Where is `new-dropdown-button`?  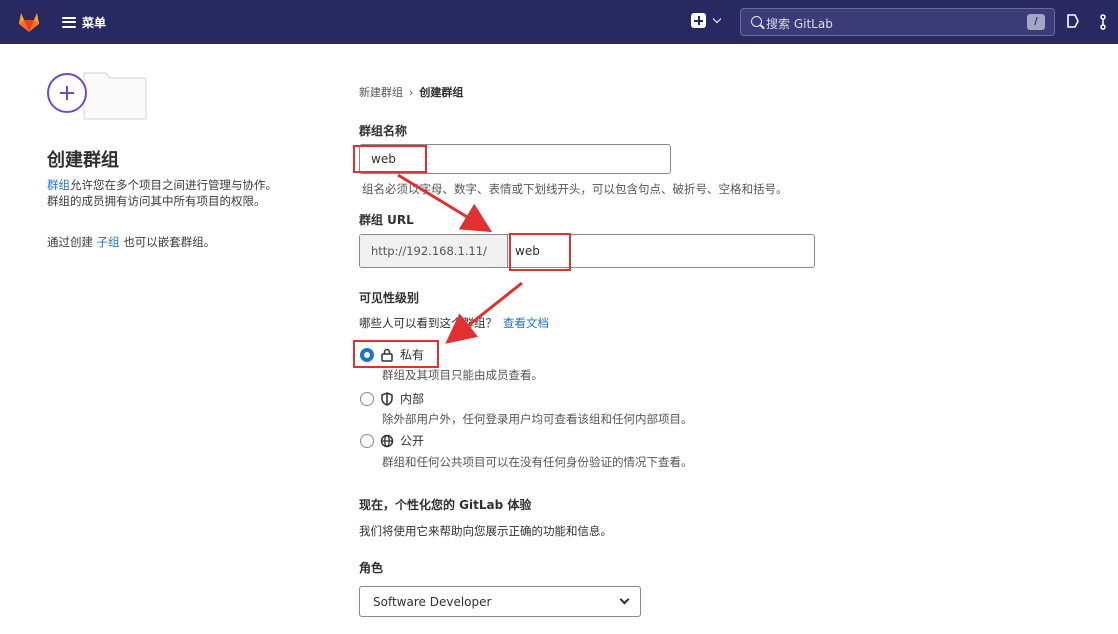 new-dropdown-button is located at coordinates (706, 20).